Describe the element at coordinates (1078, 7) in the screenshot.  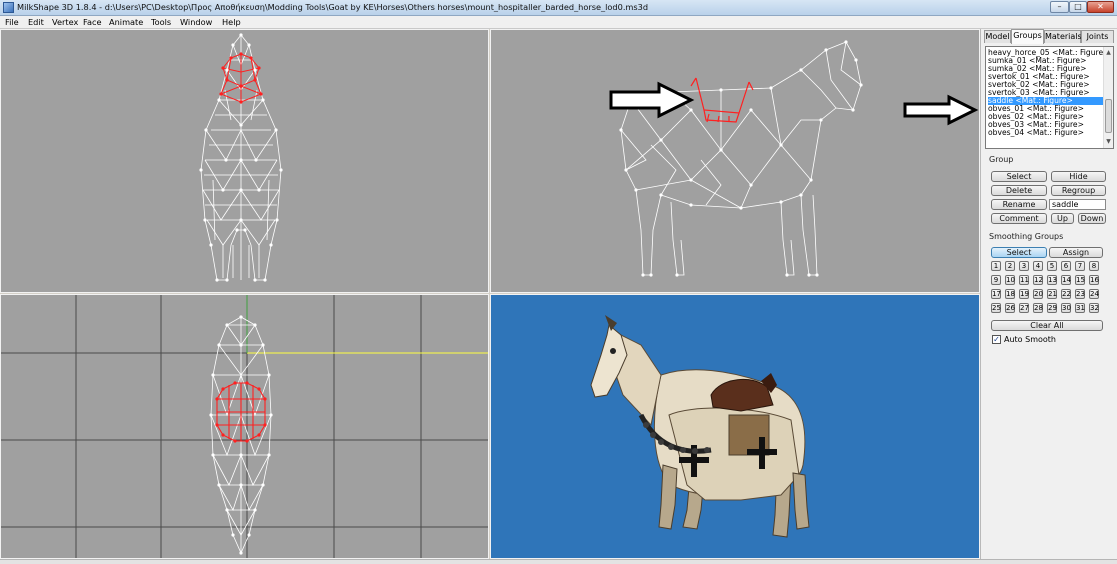
I see `maximize-button: □` at that location.